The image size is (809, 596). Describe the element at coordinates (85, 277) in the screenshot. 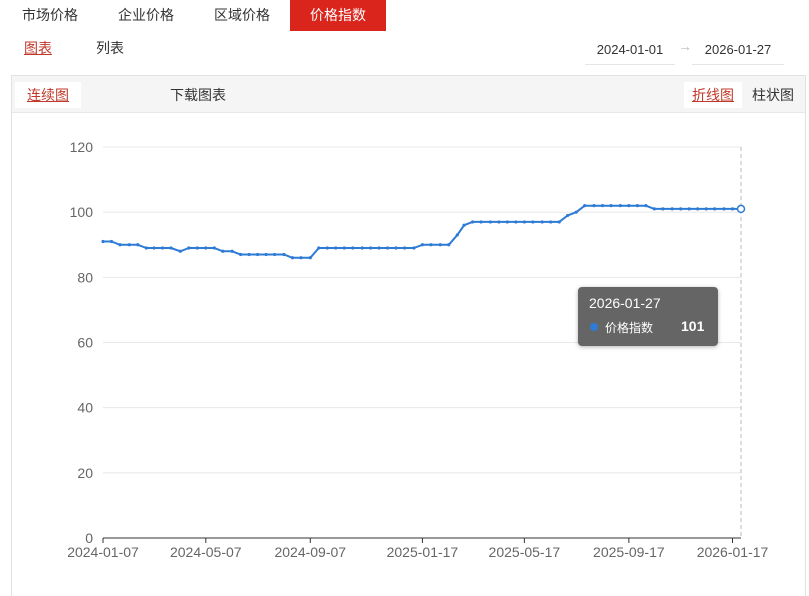

I see `y-tick-label: 80` at that location.